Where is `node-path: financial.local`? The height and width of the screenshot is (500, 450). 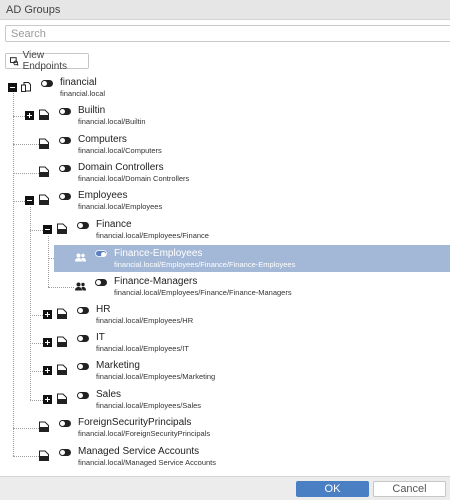 node-path: financial.local is located at coordinates (83, 93).